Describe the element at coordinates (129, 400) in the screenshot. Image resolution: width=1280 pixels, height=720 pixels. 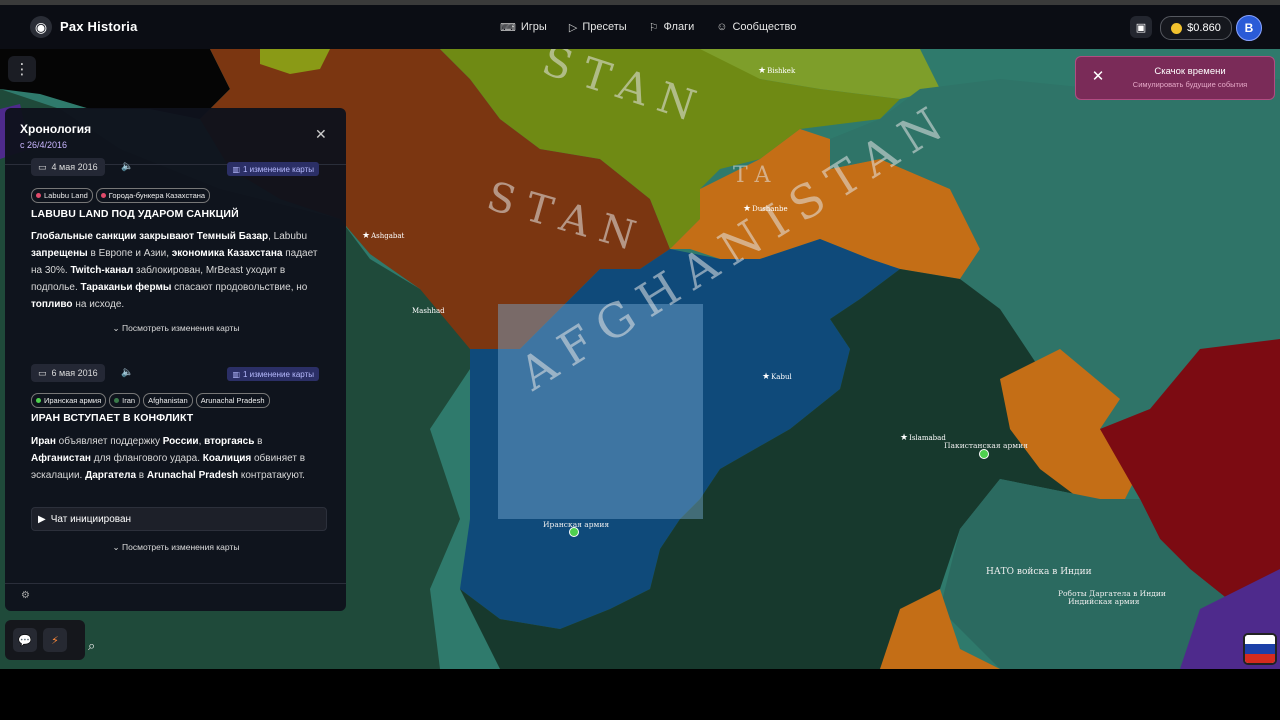
I see `tag-label: Iran` at that location.